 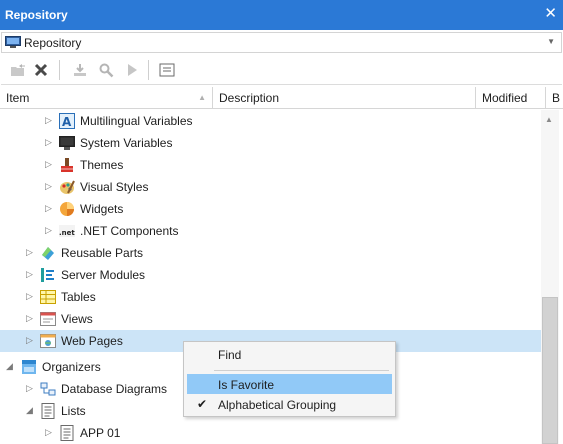 What do you see at coordinates (270, 297) in the screenshot?
I see `tree-row-tables: ▷ Tables` at bounding box center [270, 297].